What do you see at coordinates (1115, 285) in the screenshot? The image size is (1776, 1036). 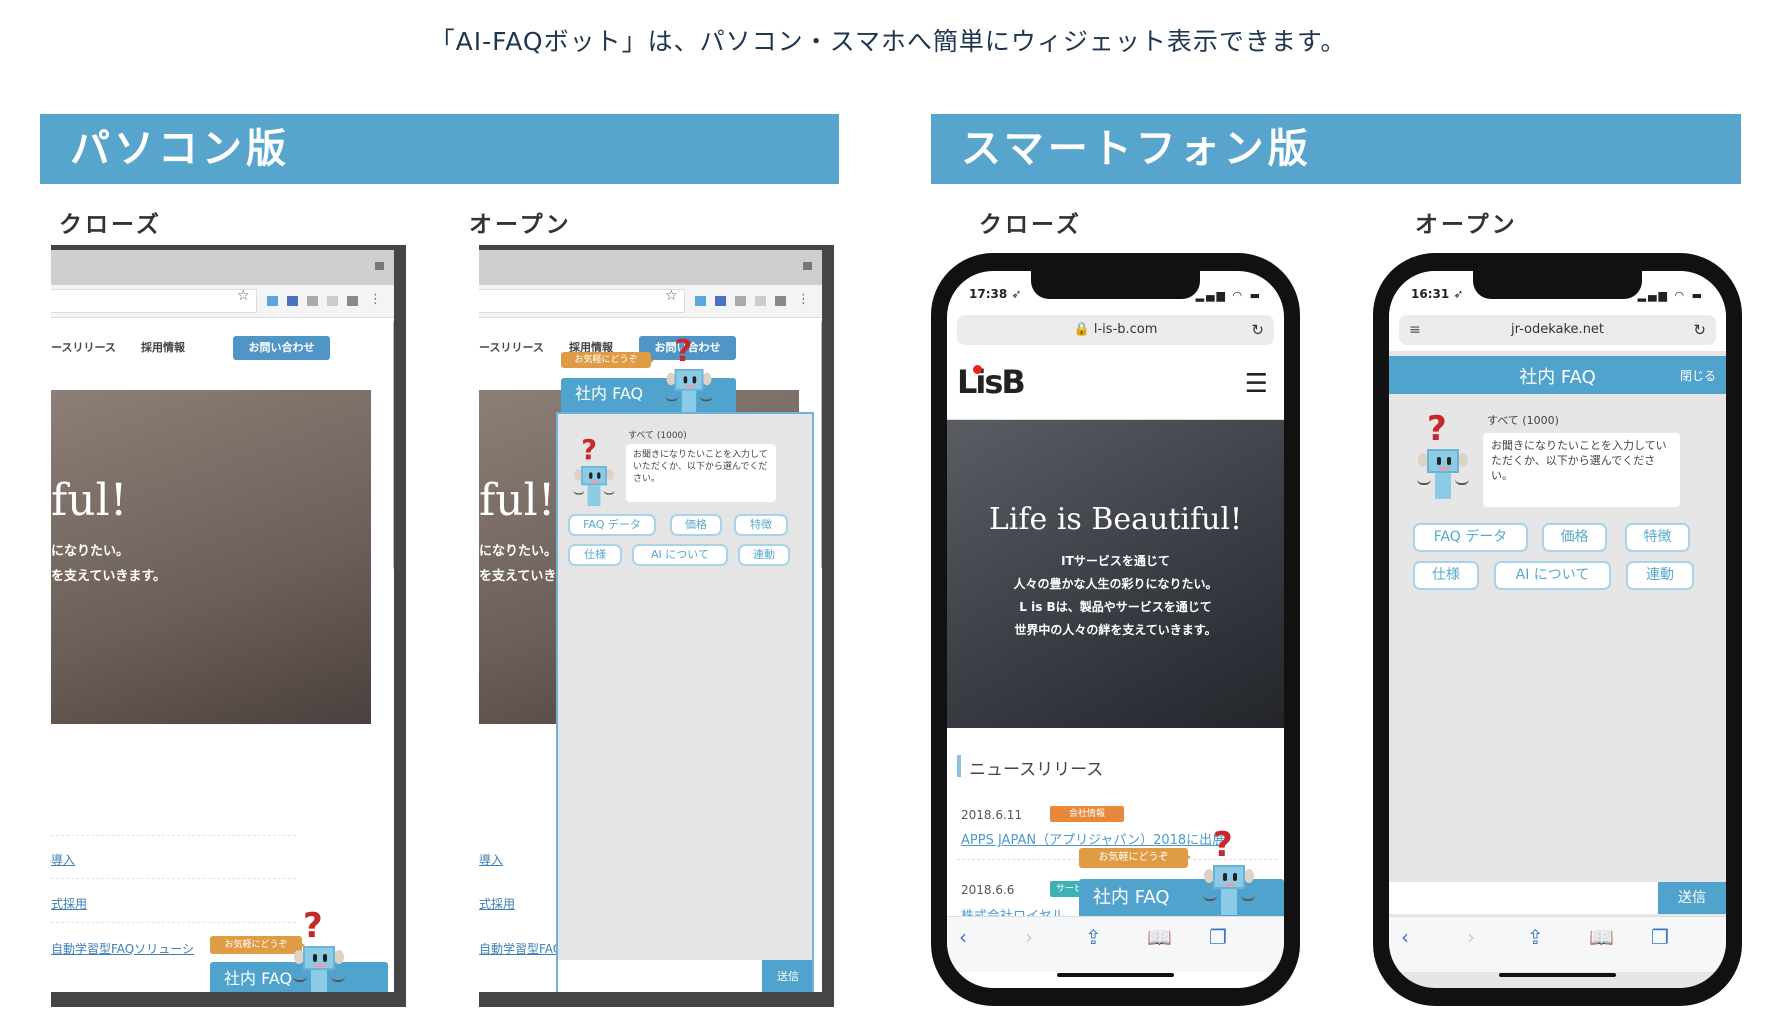 I see `phone-notch` at bounding box center [1115, 285].